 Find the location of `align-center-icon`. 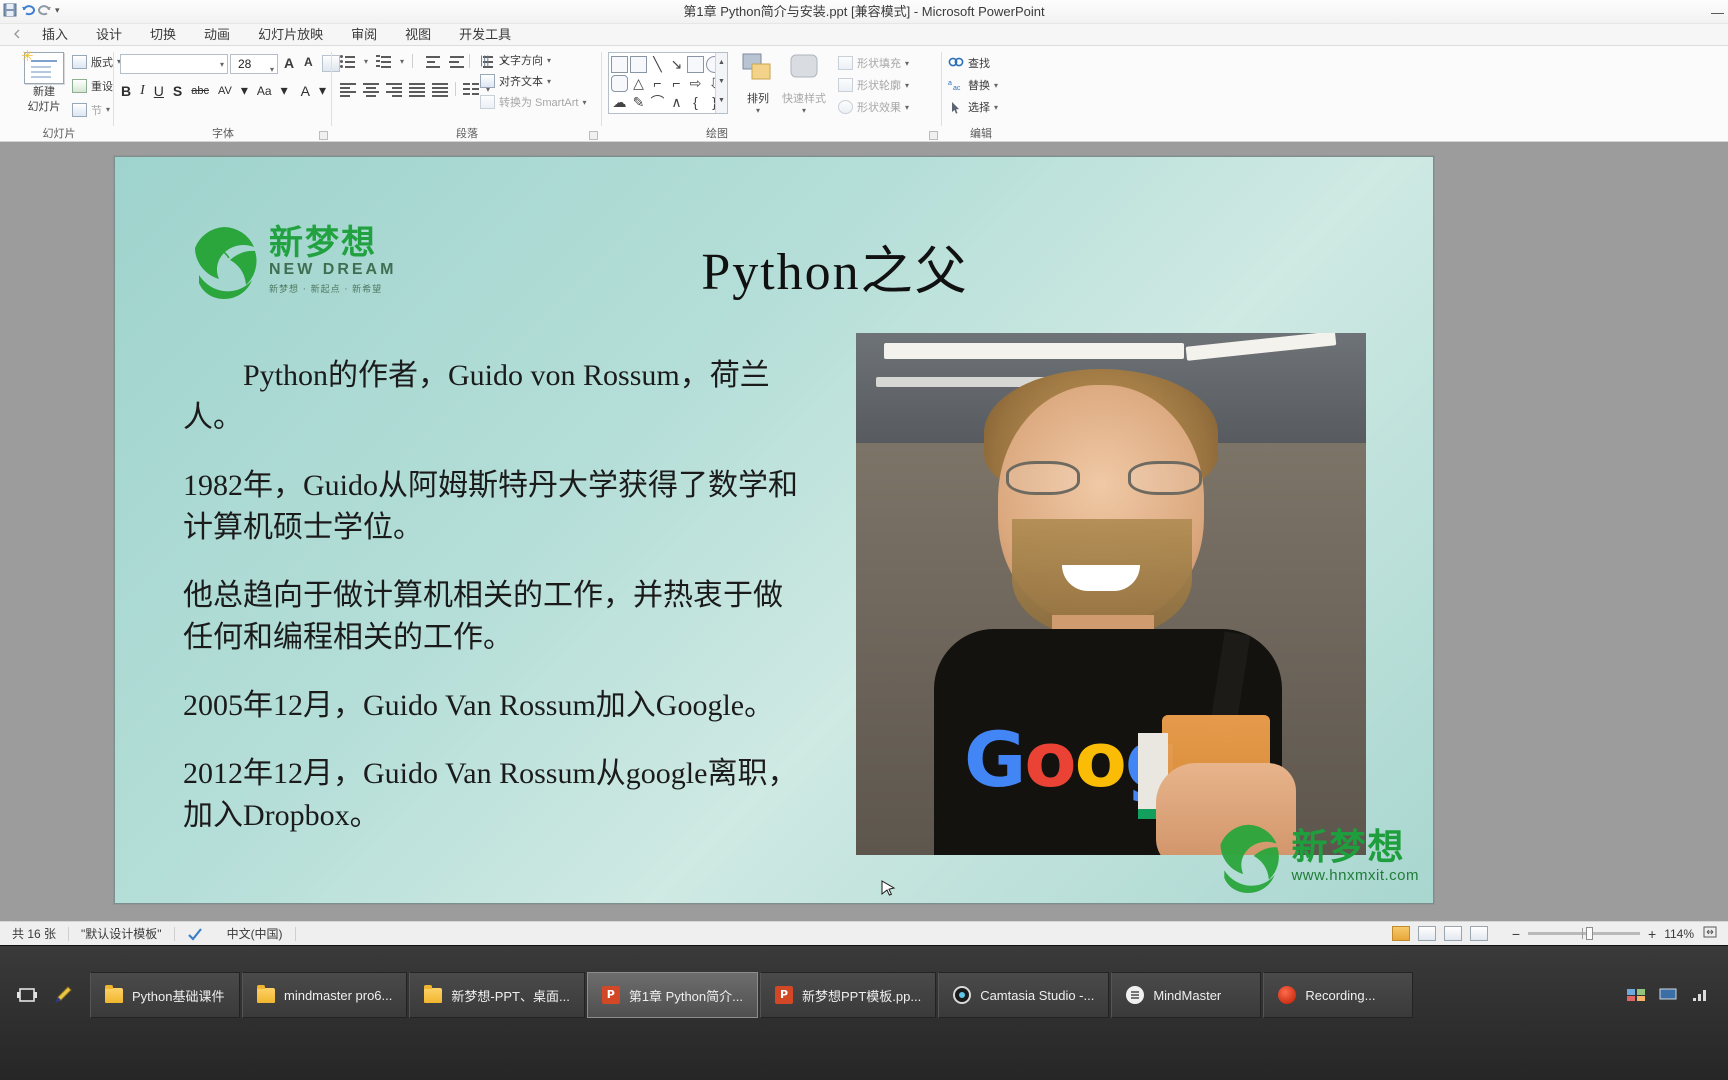

align-center-icon is located at coordinates (371, 89).